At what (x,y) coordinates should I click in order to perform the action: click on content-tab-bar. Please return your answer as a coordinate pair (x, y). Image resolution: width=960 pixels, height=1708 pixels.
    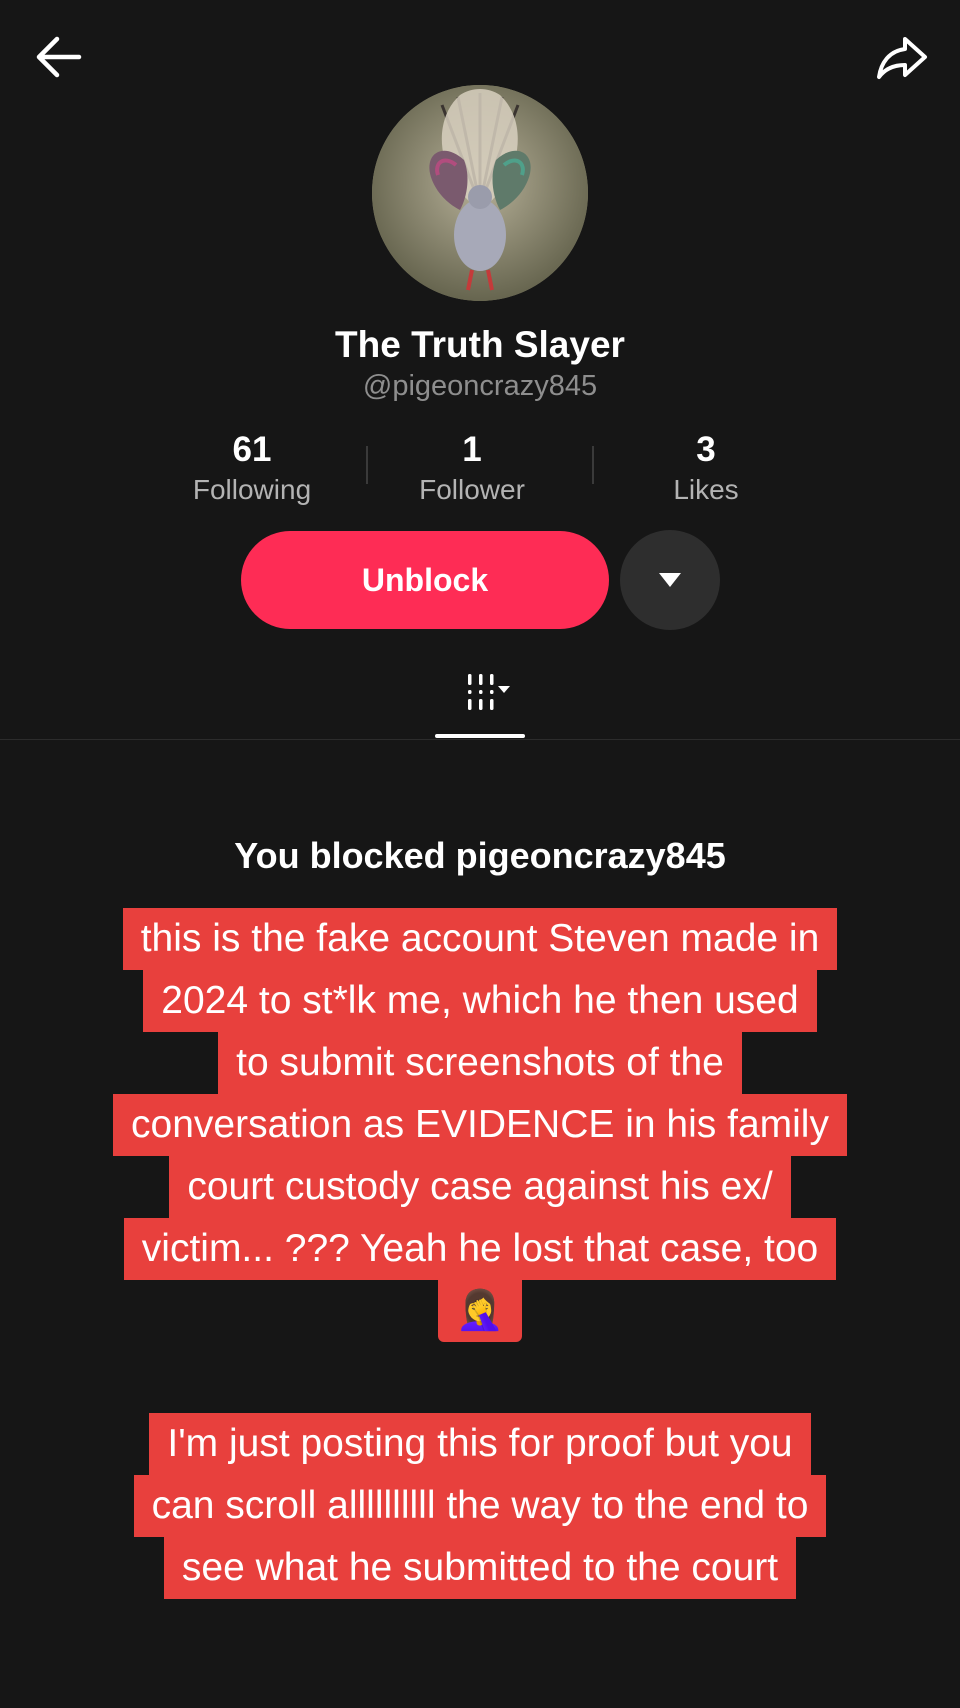
    Looking at the image, I should click on (480, 705).